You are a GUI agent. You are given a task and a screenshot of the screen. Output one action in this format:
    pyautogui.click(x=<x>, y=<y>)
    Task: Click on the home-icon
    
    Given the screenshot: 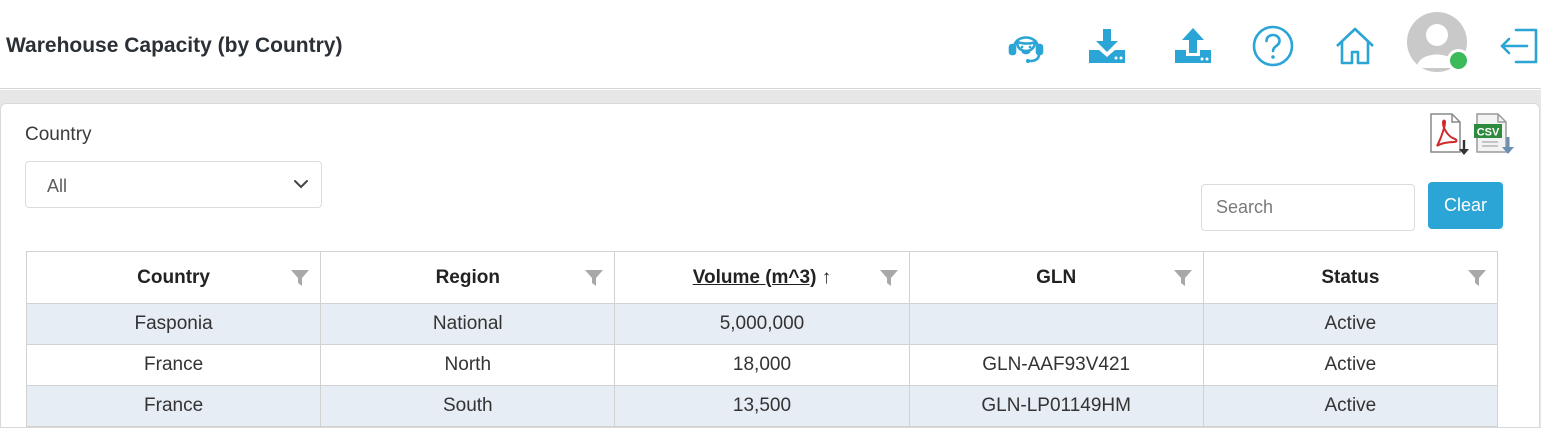 What is the action you would take?
    pyautogui.click(x=1355, y=46)
    